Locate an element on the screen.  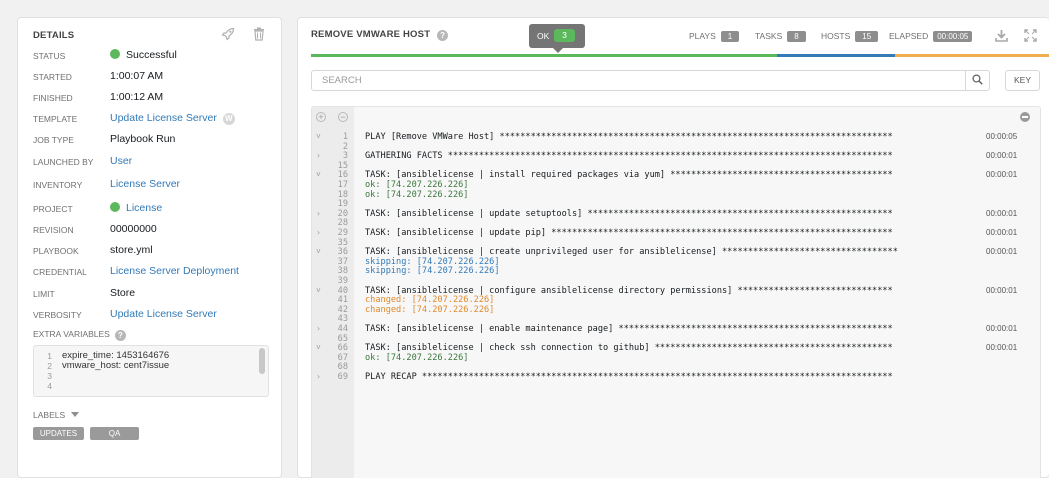
detail-row-project: PROJECT License is located at coordinates (153, 209).